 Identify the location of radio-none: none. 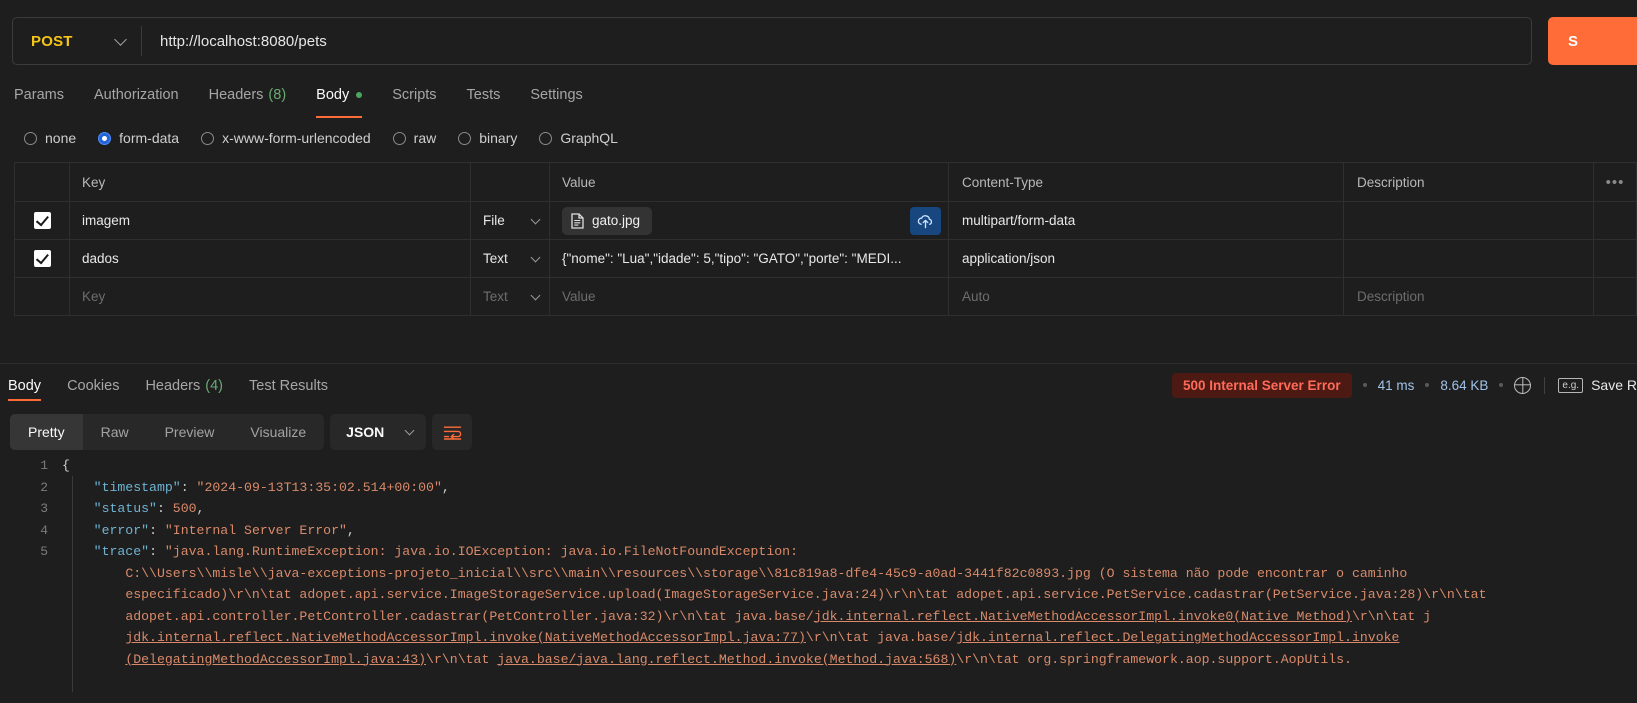
(50, 138).